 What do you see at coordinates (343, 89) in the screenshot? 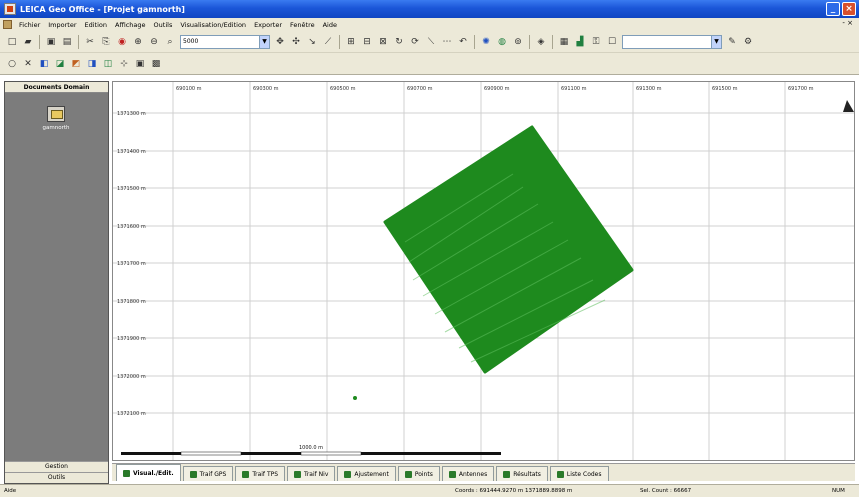
I see `x-tick-label: 690500 m` at bounding box center [343, 89].